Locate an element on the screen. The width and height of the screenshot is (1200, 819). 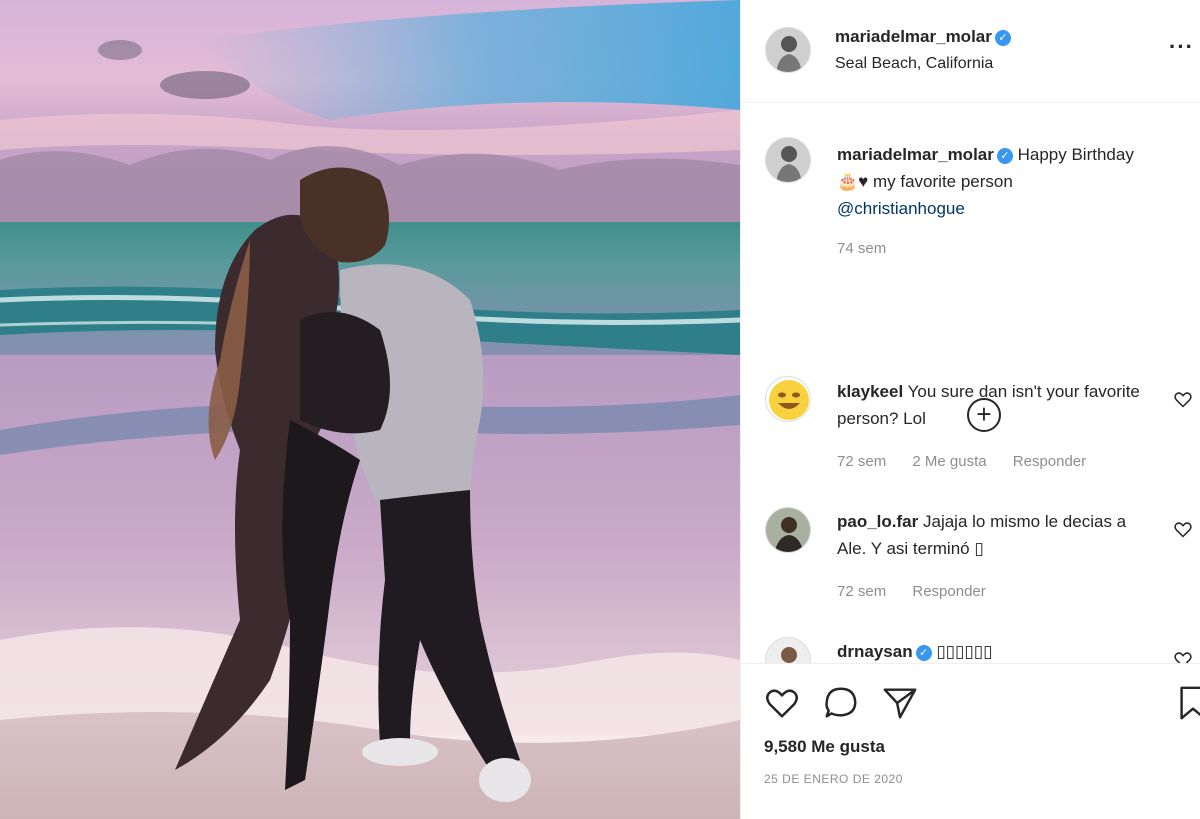
comment-username: drnaysan is located at coordinates (875, 651).